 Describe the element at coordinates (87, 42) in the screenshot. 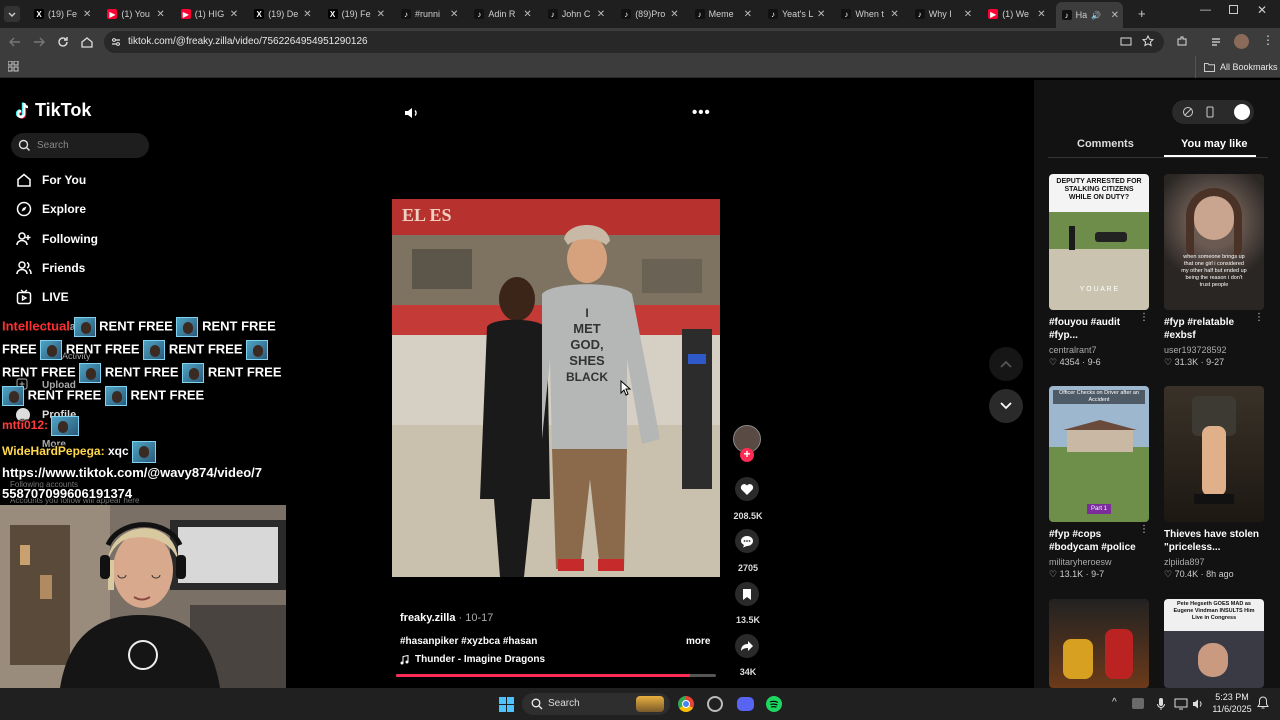

I see `home-icon` at that location.